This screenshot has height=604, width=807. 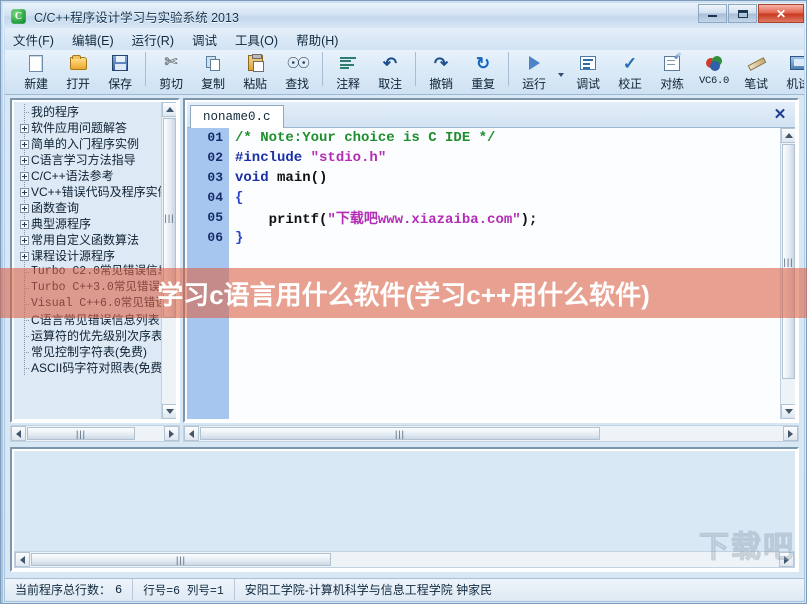 I want to click on menu-file: 文件(F), so click(x=33, y=39).